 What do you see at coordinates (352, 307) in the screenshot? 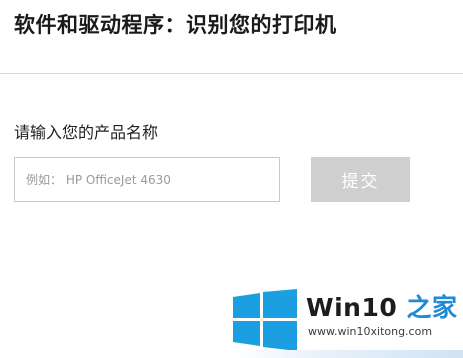
I see `watermark-brand-prefix: Win10` at bounding box center [352, 307].